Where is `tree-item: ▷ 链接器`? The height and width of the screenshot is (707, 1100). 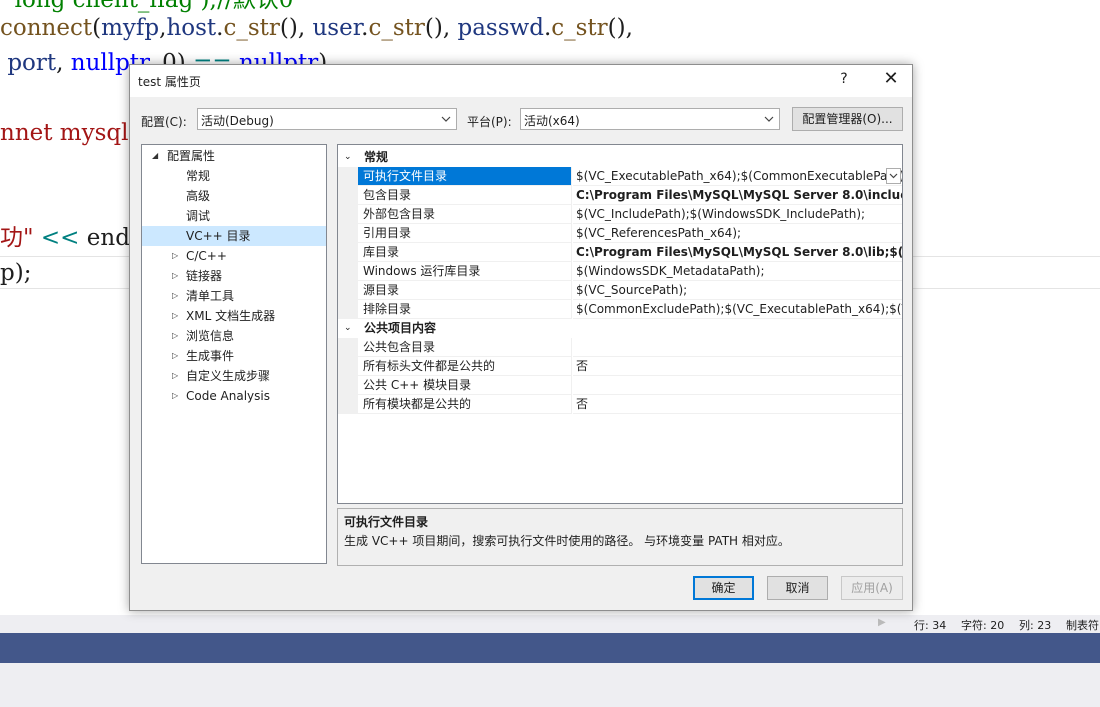 tree-item: ▷ 链接器 is located at coordinates (234, 276).